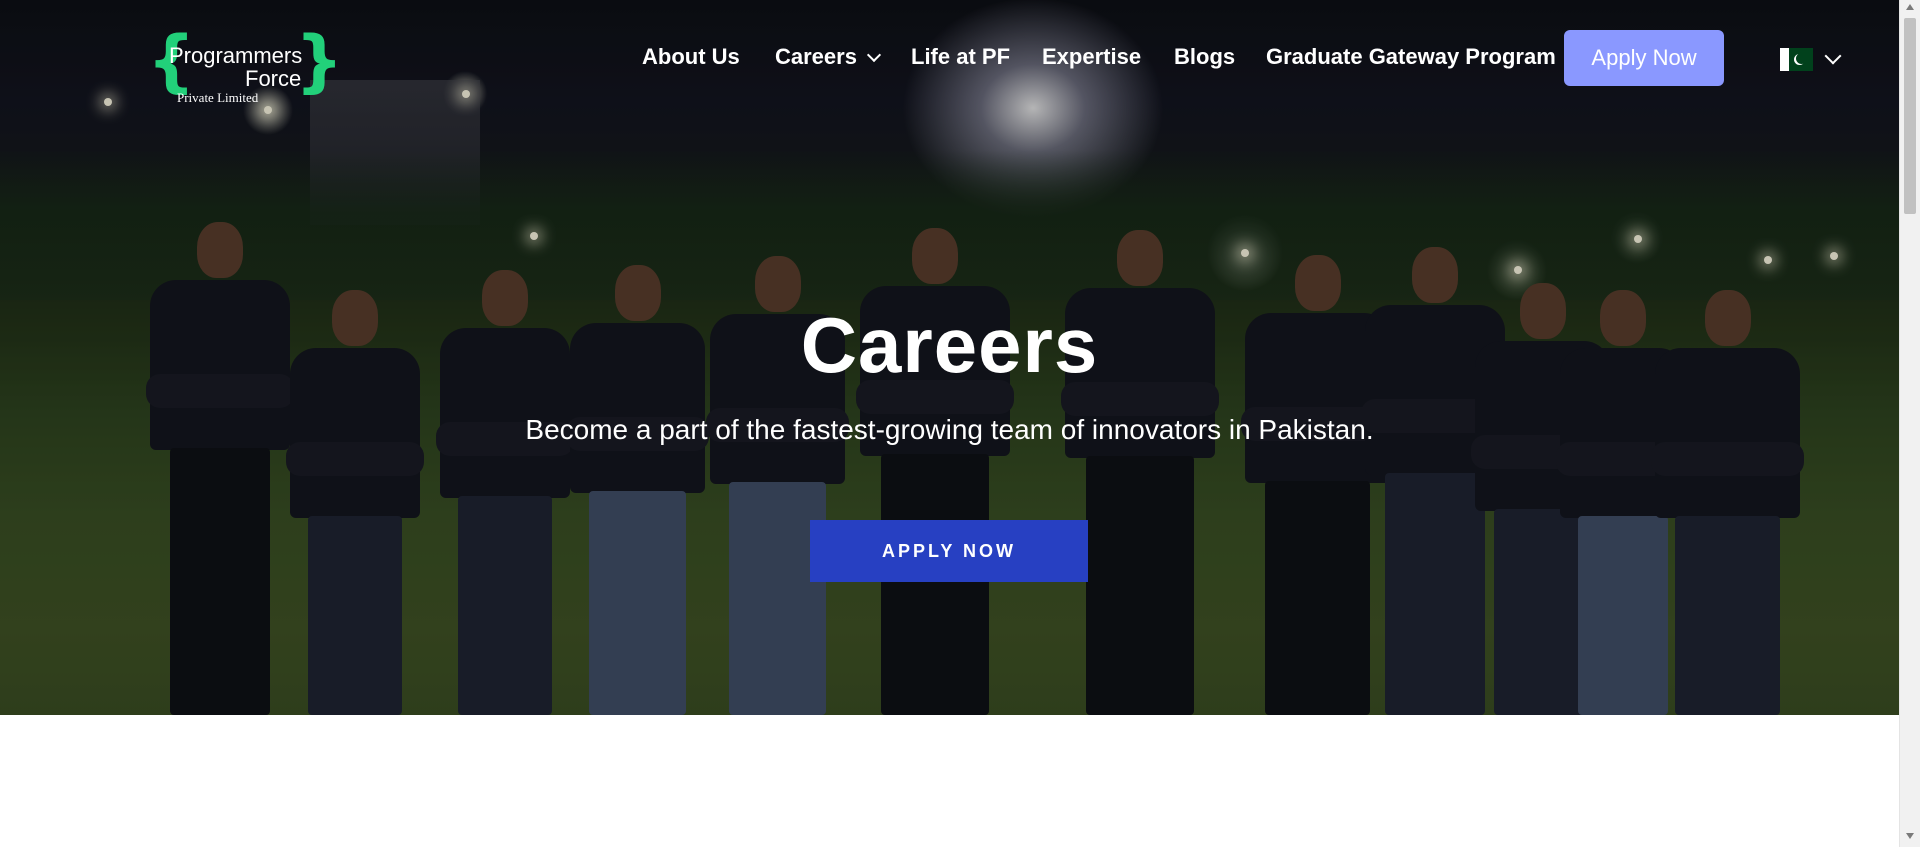 Image resolution: width=1920 pixels, height=847 pixels. Describe the element at coordinates (1644, 58) in the screenshot. I see `nav-apply-now-button: Apply Now` at that location.